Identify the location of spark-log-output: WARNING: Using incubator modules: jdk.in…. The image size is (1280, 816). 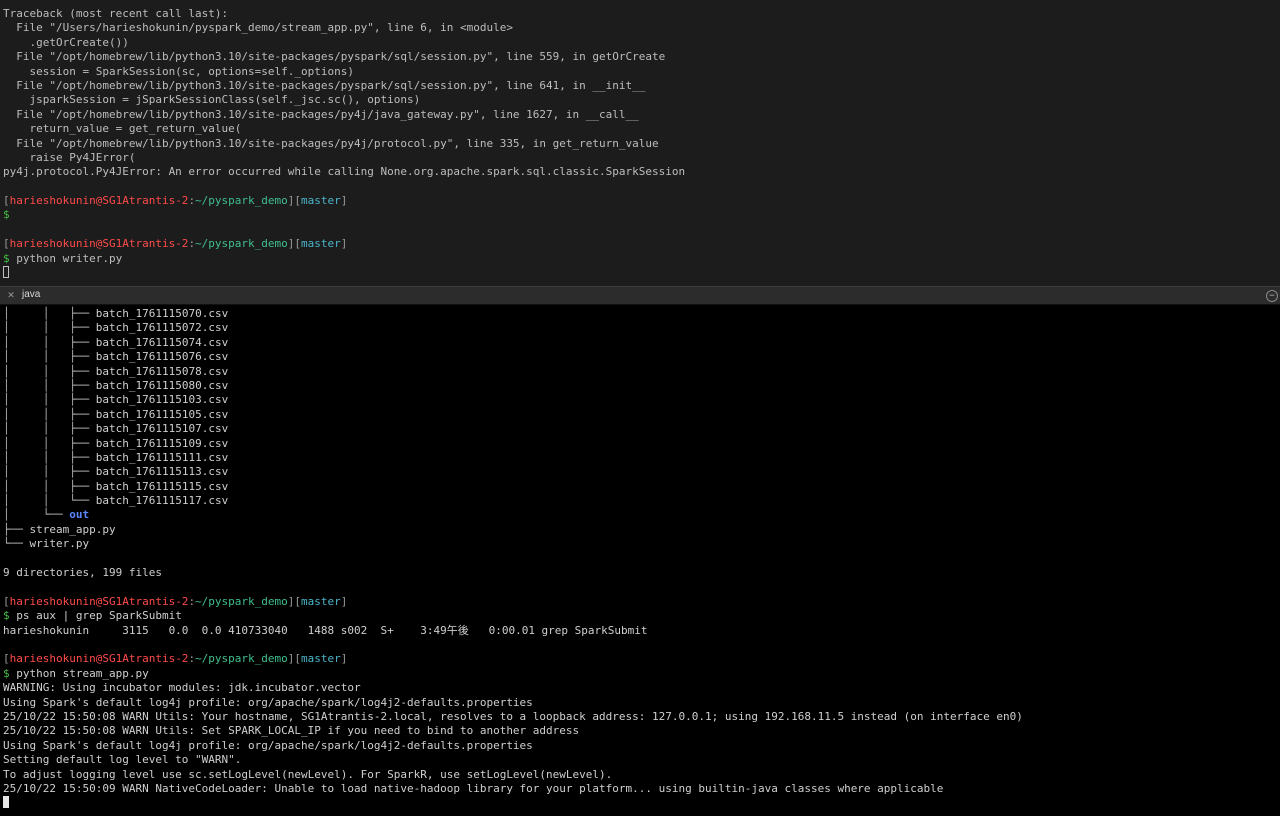
(641, 738).